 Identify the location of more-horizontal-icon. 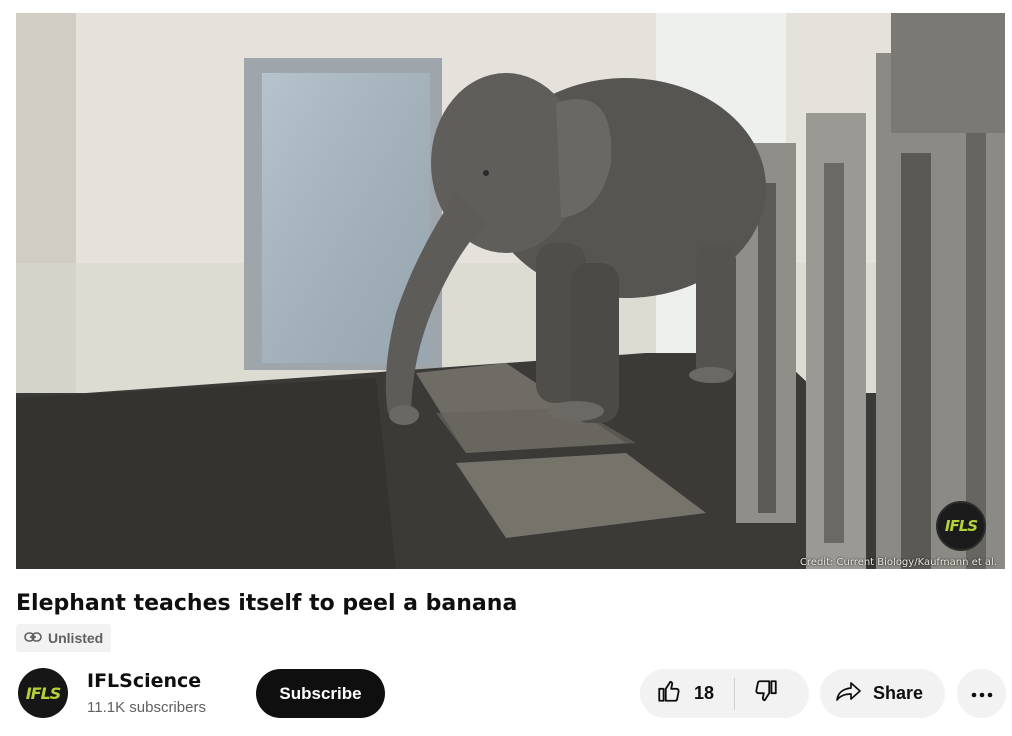
(982, 694).